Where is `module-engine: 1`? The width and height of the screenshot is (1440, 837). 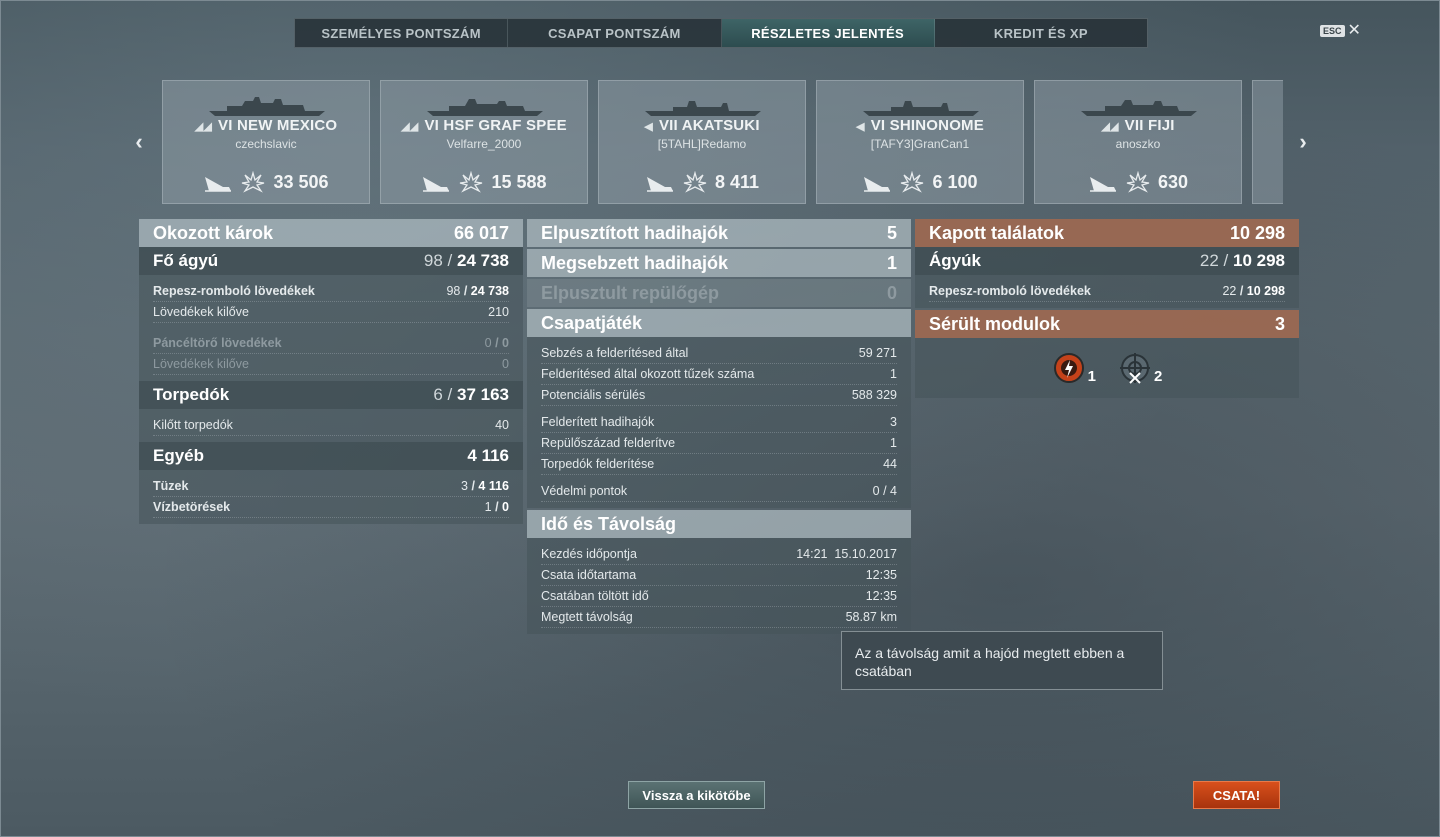
module-engine: 1 is located at coordinates (1074, 368).